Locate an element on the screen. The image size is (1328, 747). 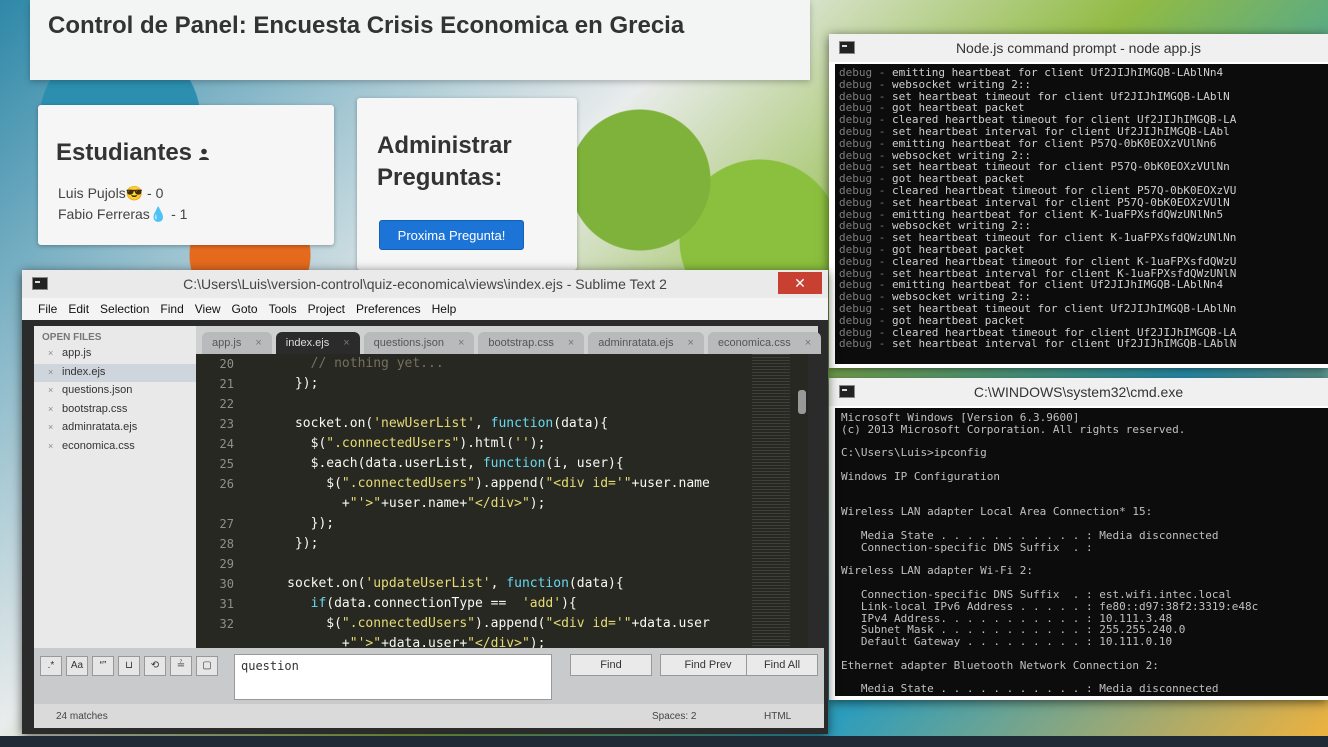
line-number: 28 is located at coordinates (226, 544).